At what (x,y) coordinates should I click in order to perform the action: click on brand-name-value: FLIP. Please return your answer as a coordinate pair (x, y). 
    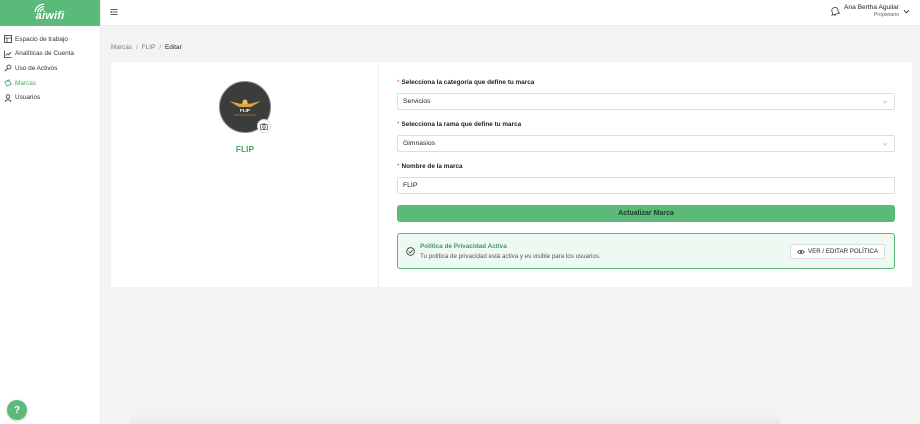
    Looking at the image, I should click on (410, 185).